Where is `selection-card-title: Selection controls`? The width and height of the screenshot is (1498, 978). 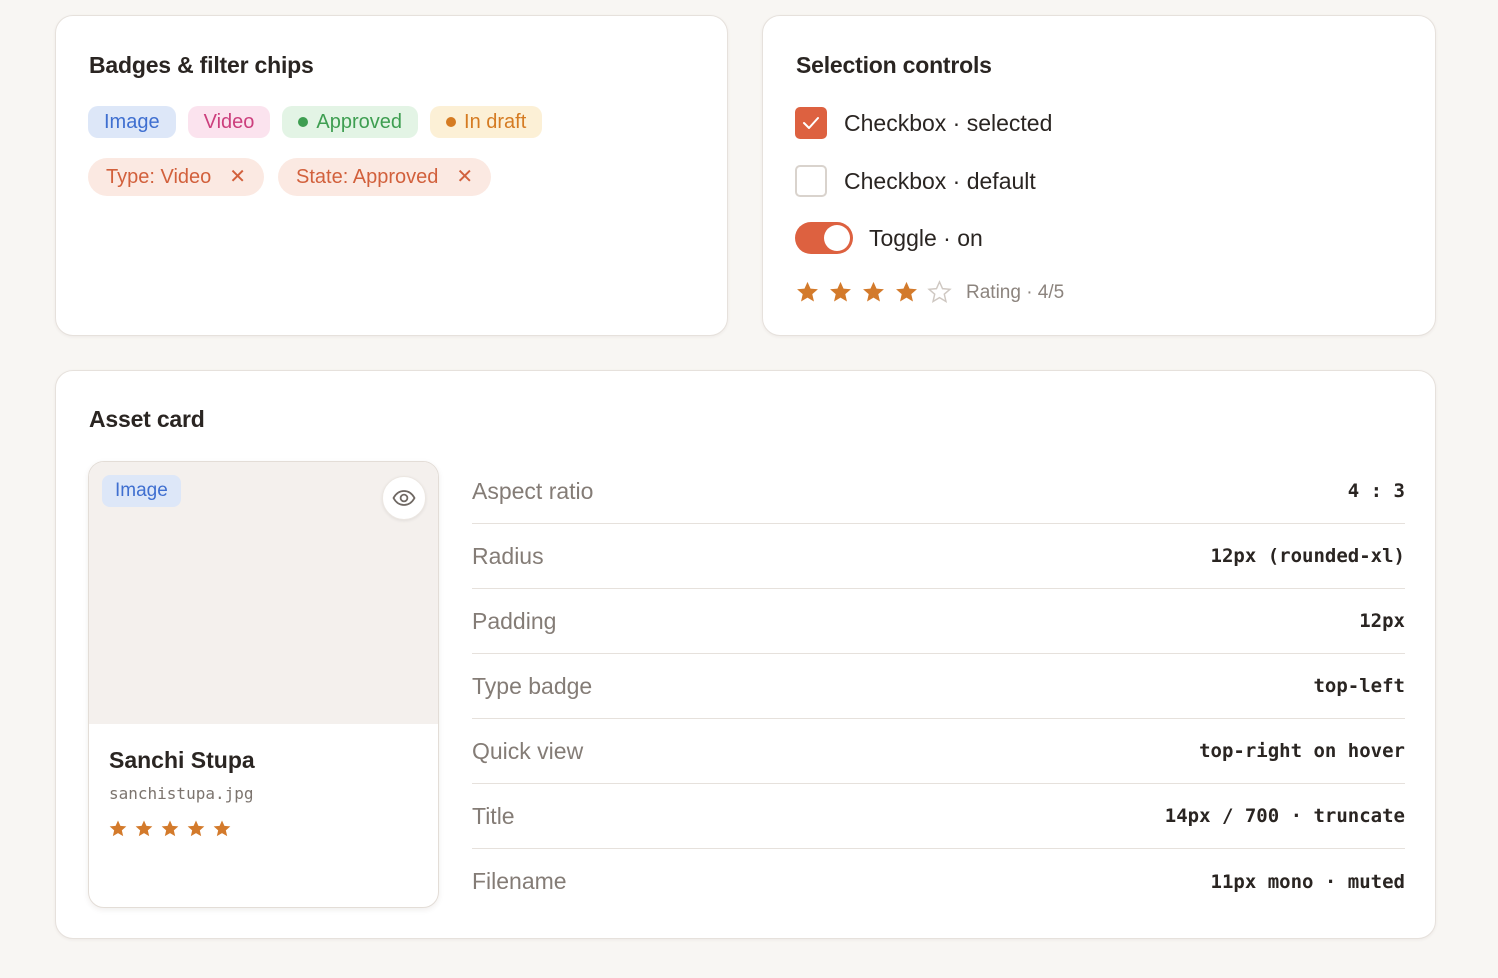 selection-card-title: Selection controls is located at coordinates (894, 65).